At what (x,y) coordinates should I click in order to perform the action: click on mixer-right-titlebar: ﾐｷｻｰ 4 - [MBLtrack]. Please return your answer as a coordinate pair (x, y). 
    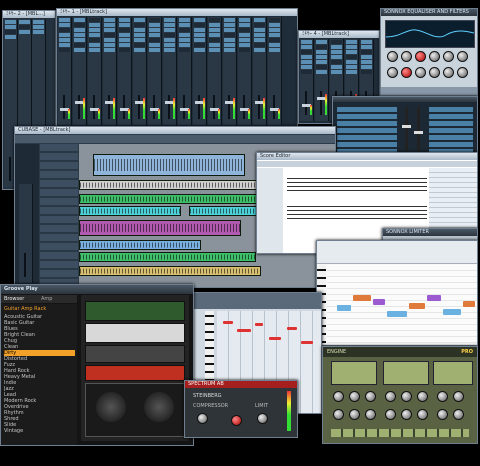
    Looking at the image, I should click on (339, 34).